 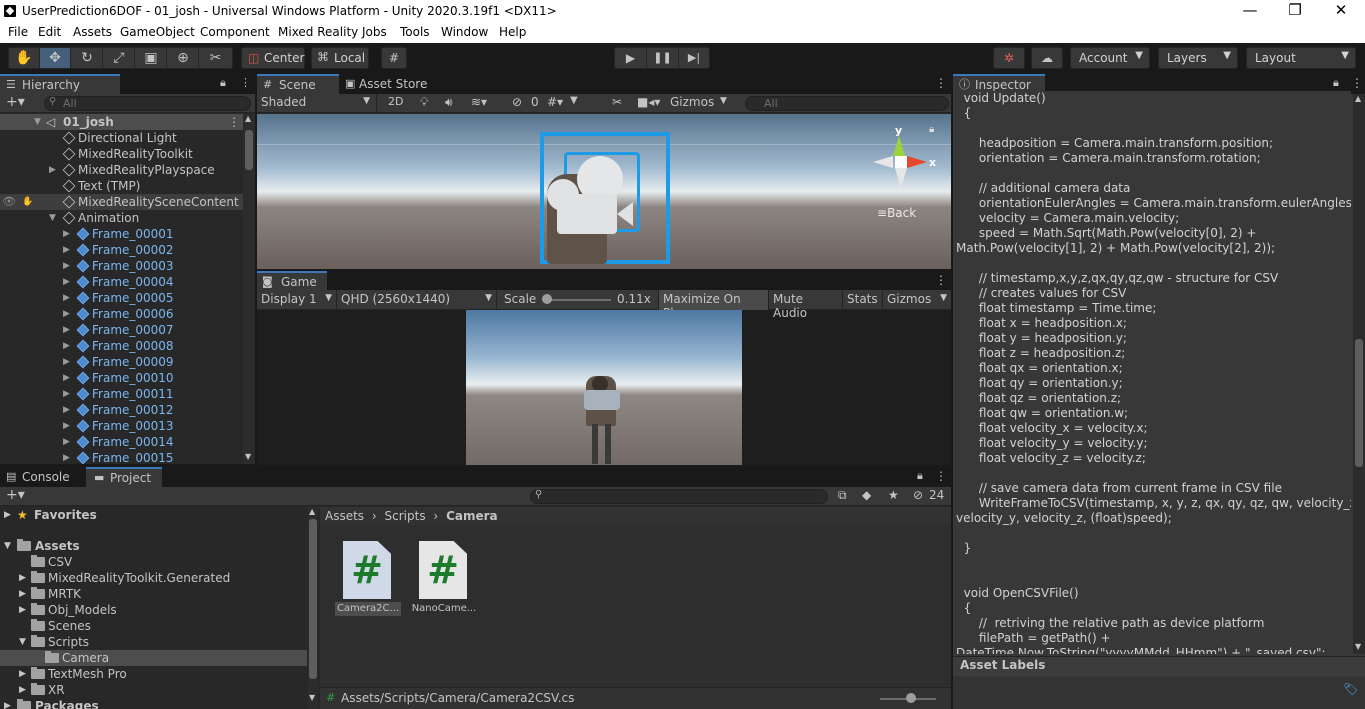 What do you see at coordinates (121, 442) in the screenshot?
I see `frame-row: ▶ Frame_00014` at bounding box center [121, 442].